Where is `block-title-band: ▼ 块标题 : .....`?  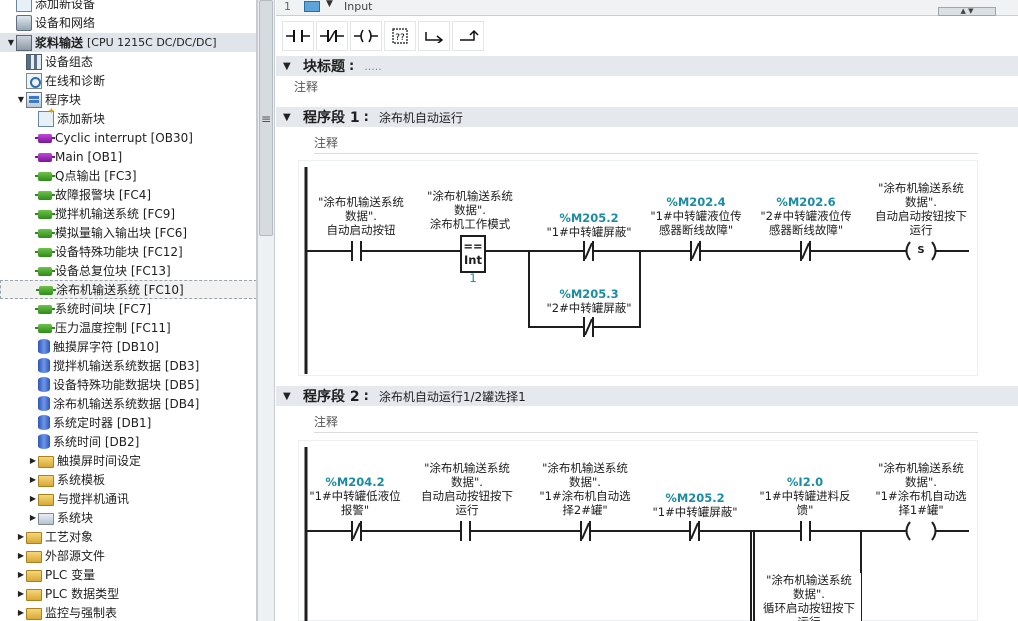
block-title-band: ▼ 块标题 : ..... is located at coordinates (647, 66).